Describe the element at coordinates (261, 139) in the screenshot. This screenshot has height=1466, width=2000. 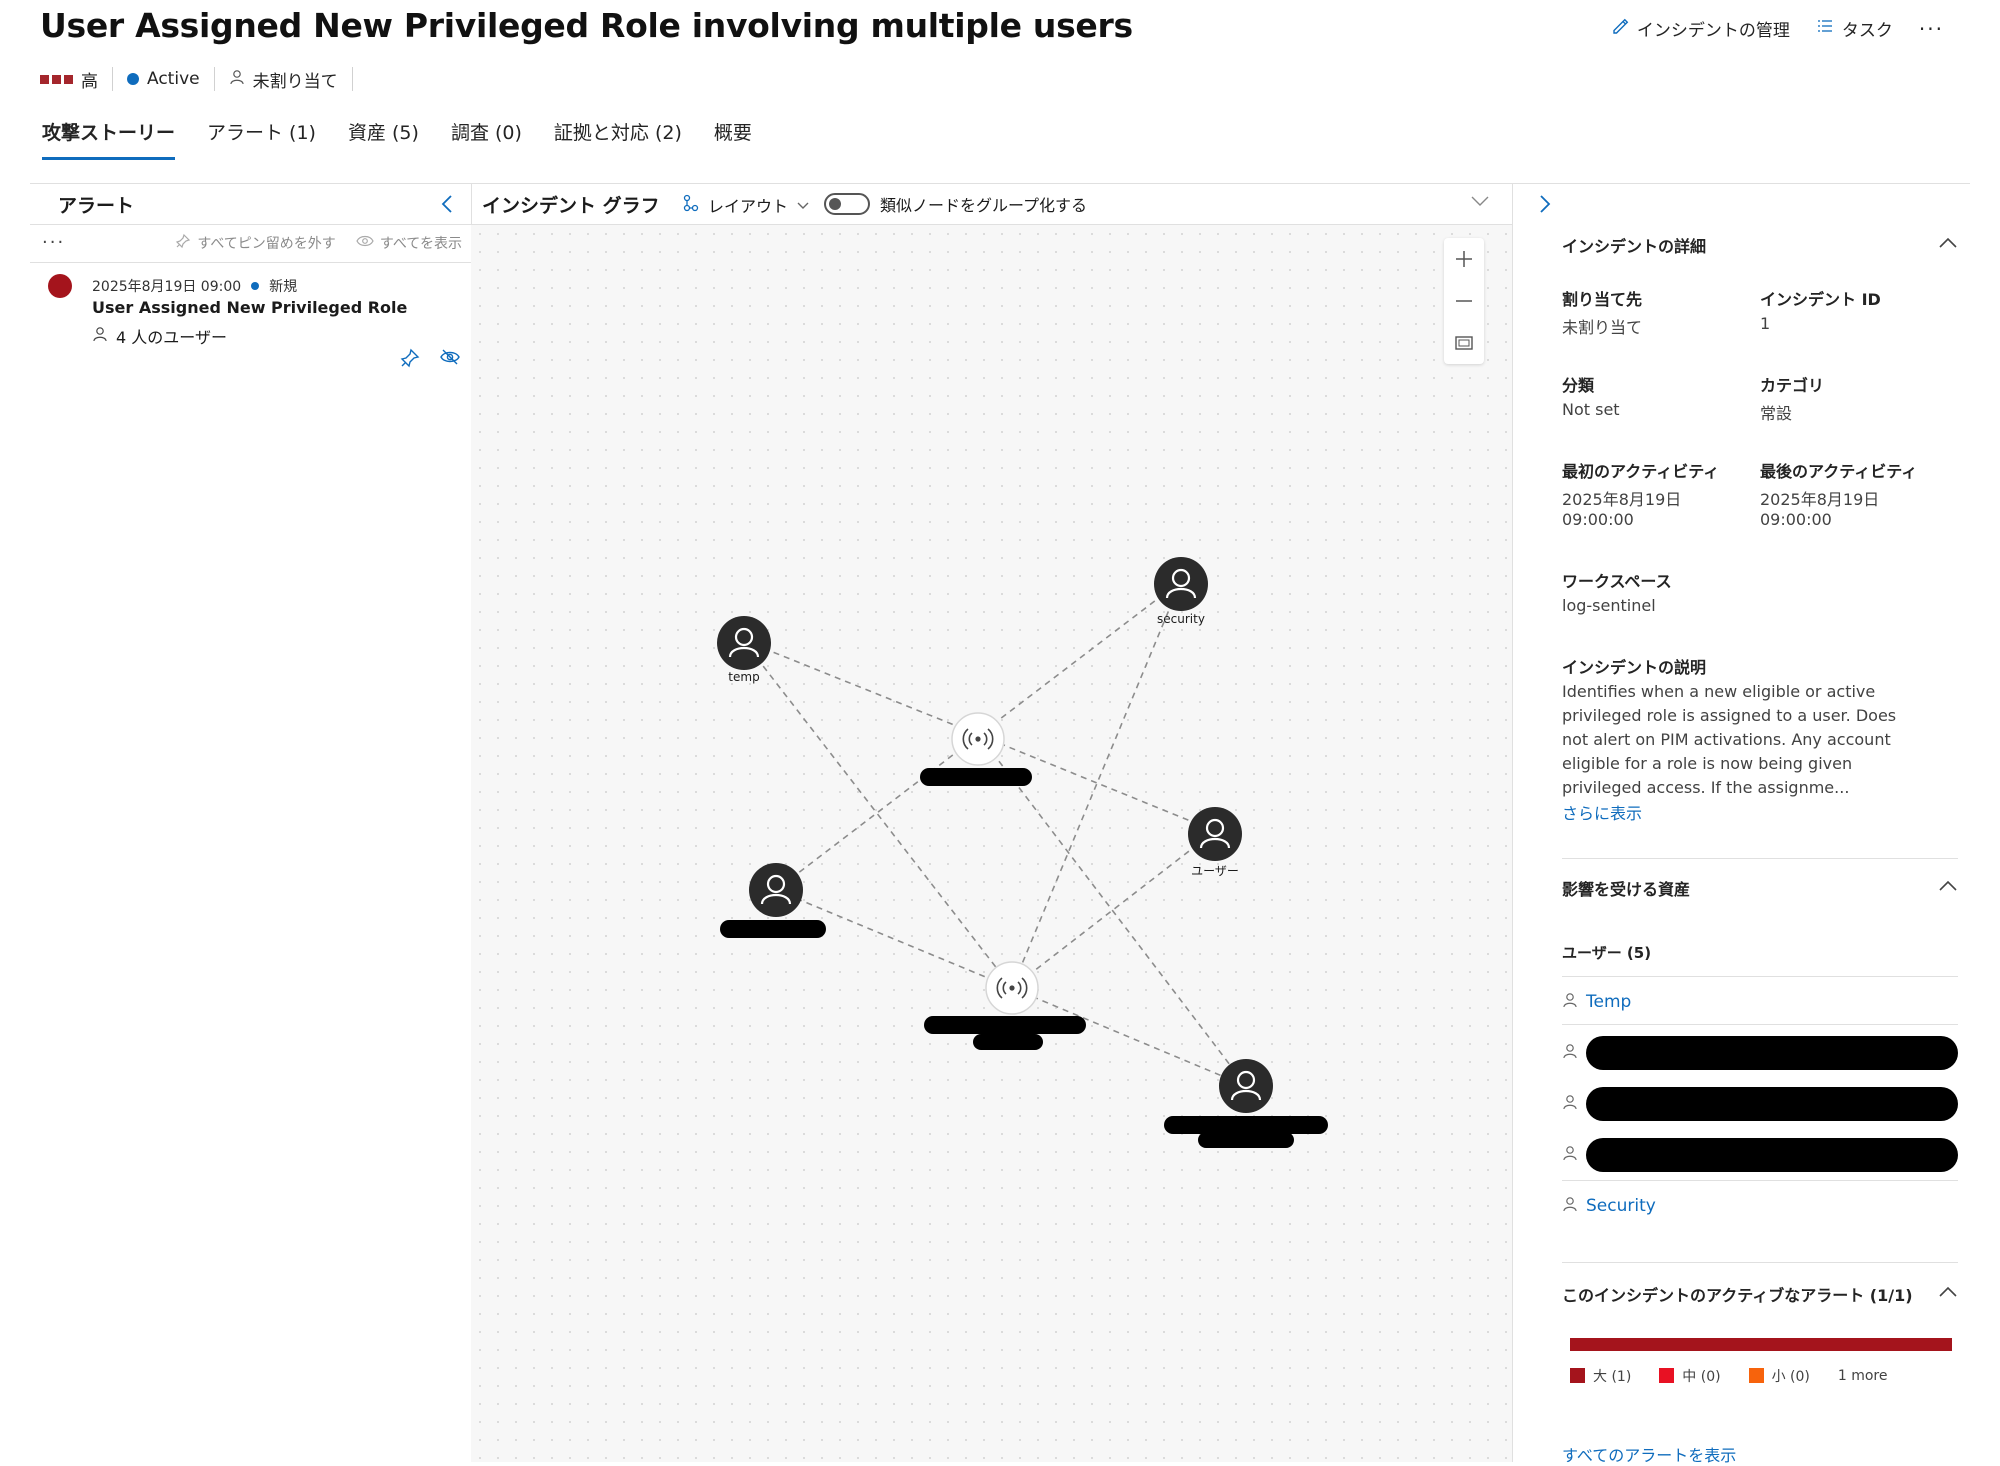
I see `tab-alerts: アラート (1)` at that location.